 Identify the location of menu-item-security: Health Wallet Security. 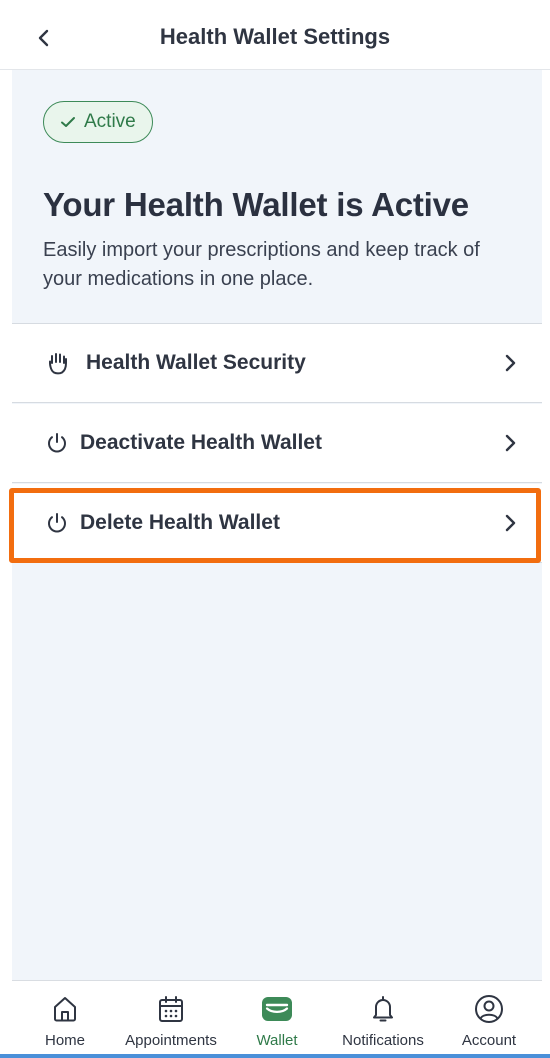
(277, 363).